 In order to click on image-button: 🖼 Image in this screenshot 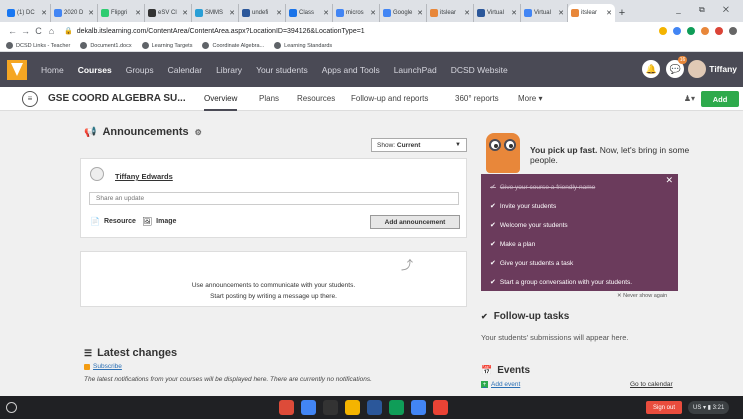, I will do `click(159, 221)`.